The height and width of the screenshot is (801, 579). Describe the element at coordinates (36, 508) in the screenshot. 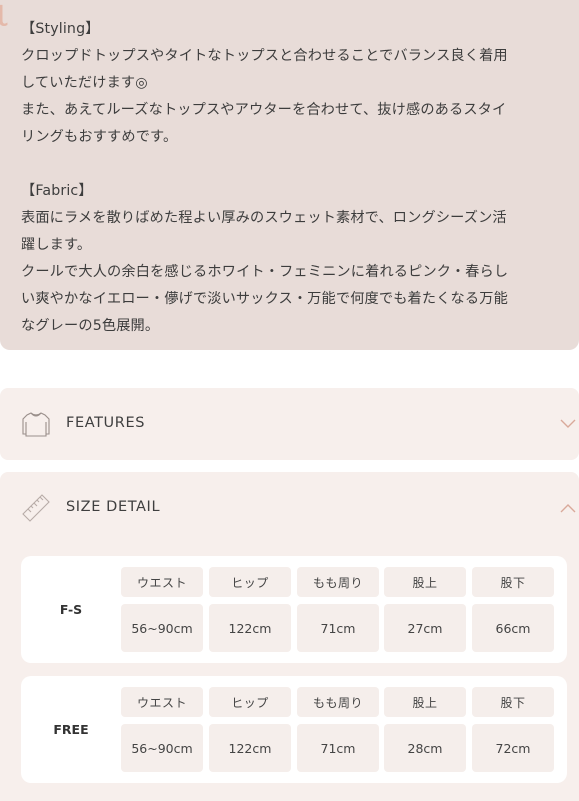

I see `ruler-icon` at that location.